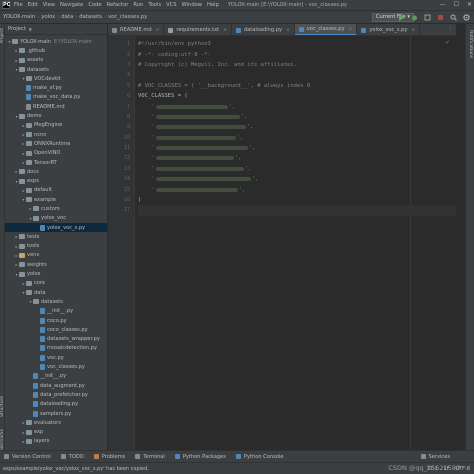 This screenshot has width=474, height=474. What do you see at coordinates (291, 106) in the screenshot?
I see `code-line: 7 ' ',` at bounding box center [291, 106].